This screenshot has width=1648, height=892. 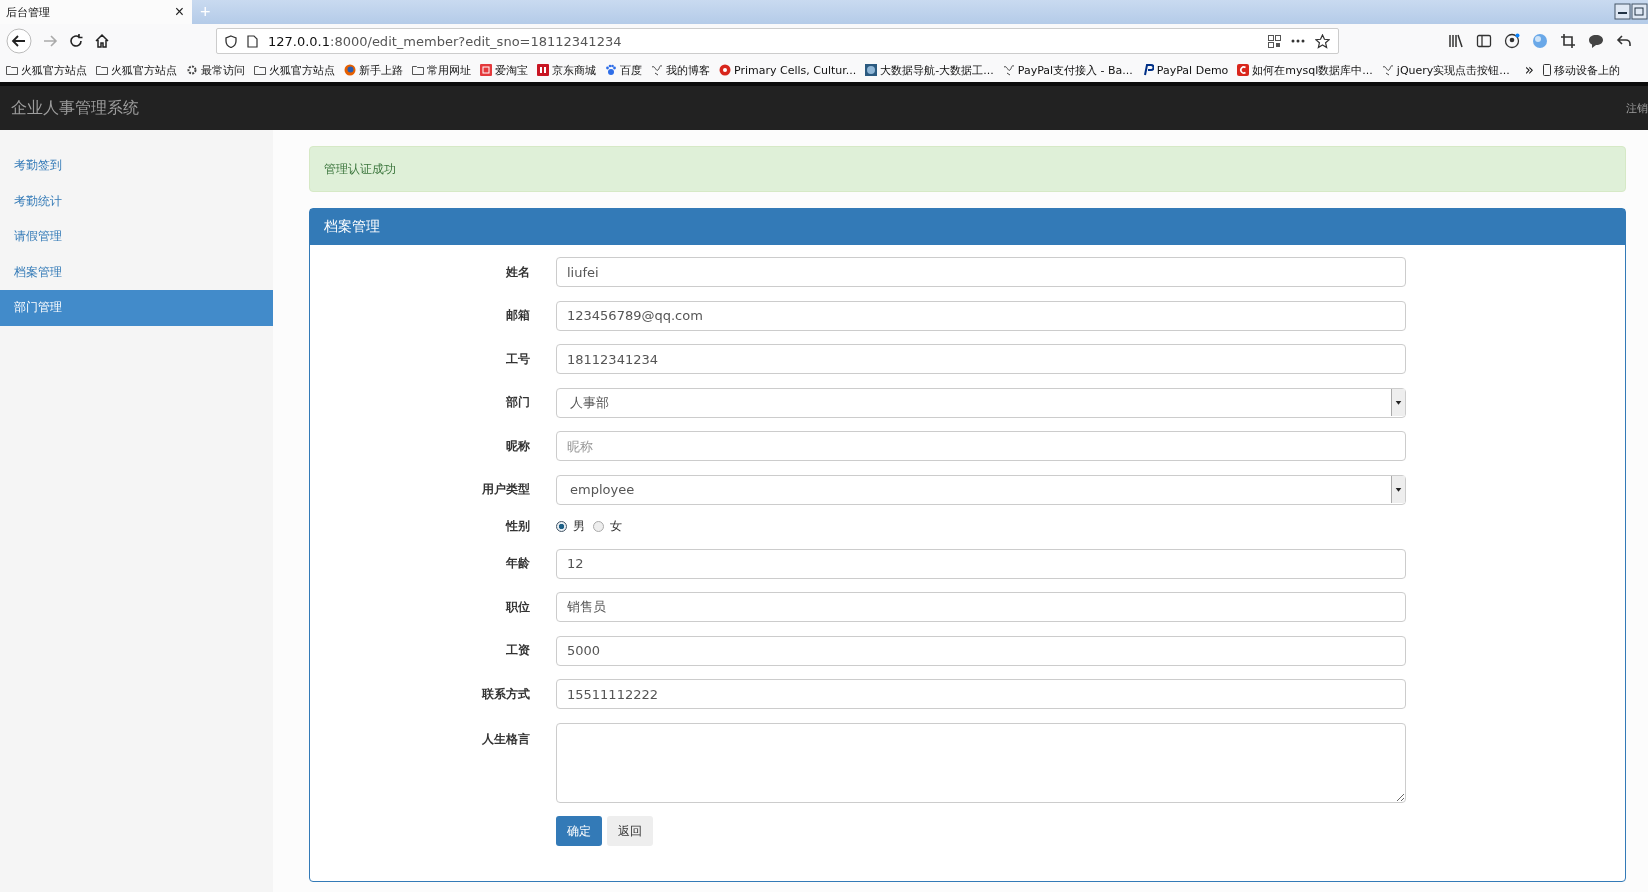 What do you see at coordinates (517, 563) in the screenshot?
I see `field-label: 年龄` at bounding box center [517, 563].